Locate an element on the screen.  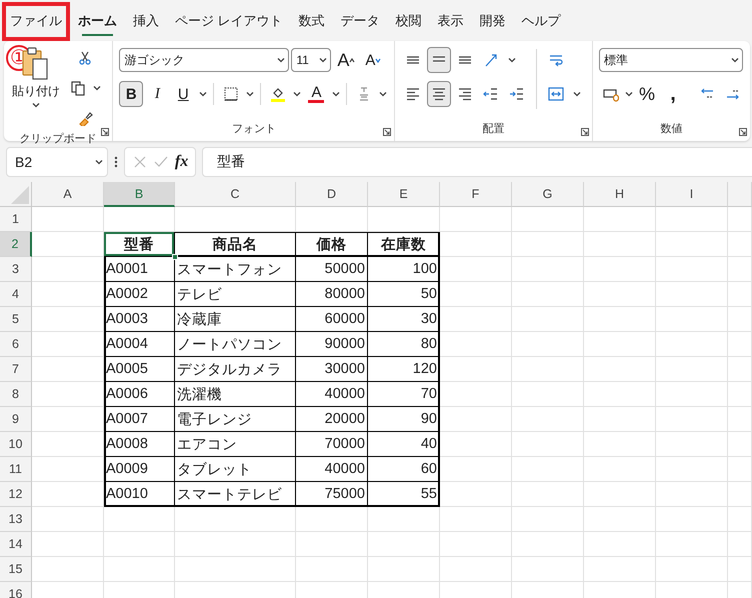
table-cell: 90 is located at coordinates (404, 419).